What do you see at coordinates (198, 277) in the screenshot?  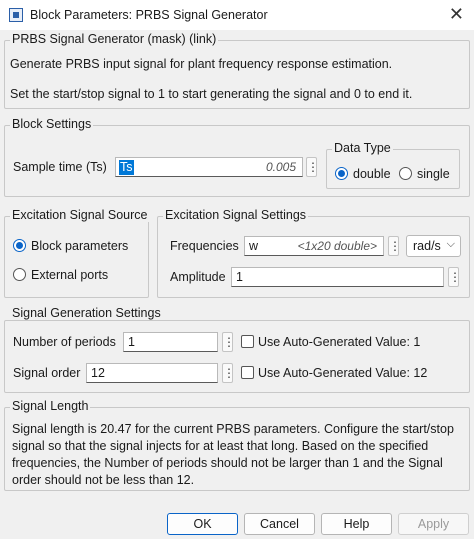 I see `amplitude-label: Amplitude` at bounding box center [198, 277].